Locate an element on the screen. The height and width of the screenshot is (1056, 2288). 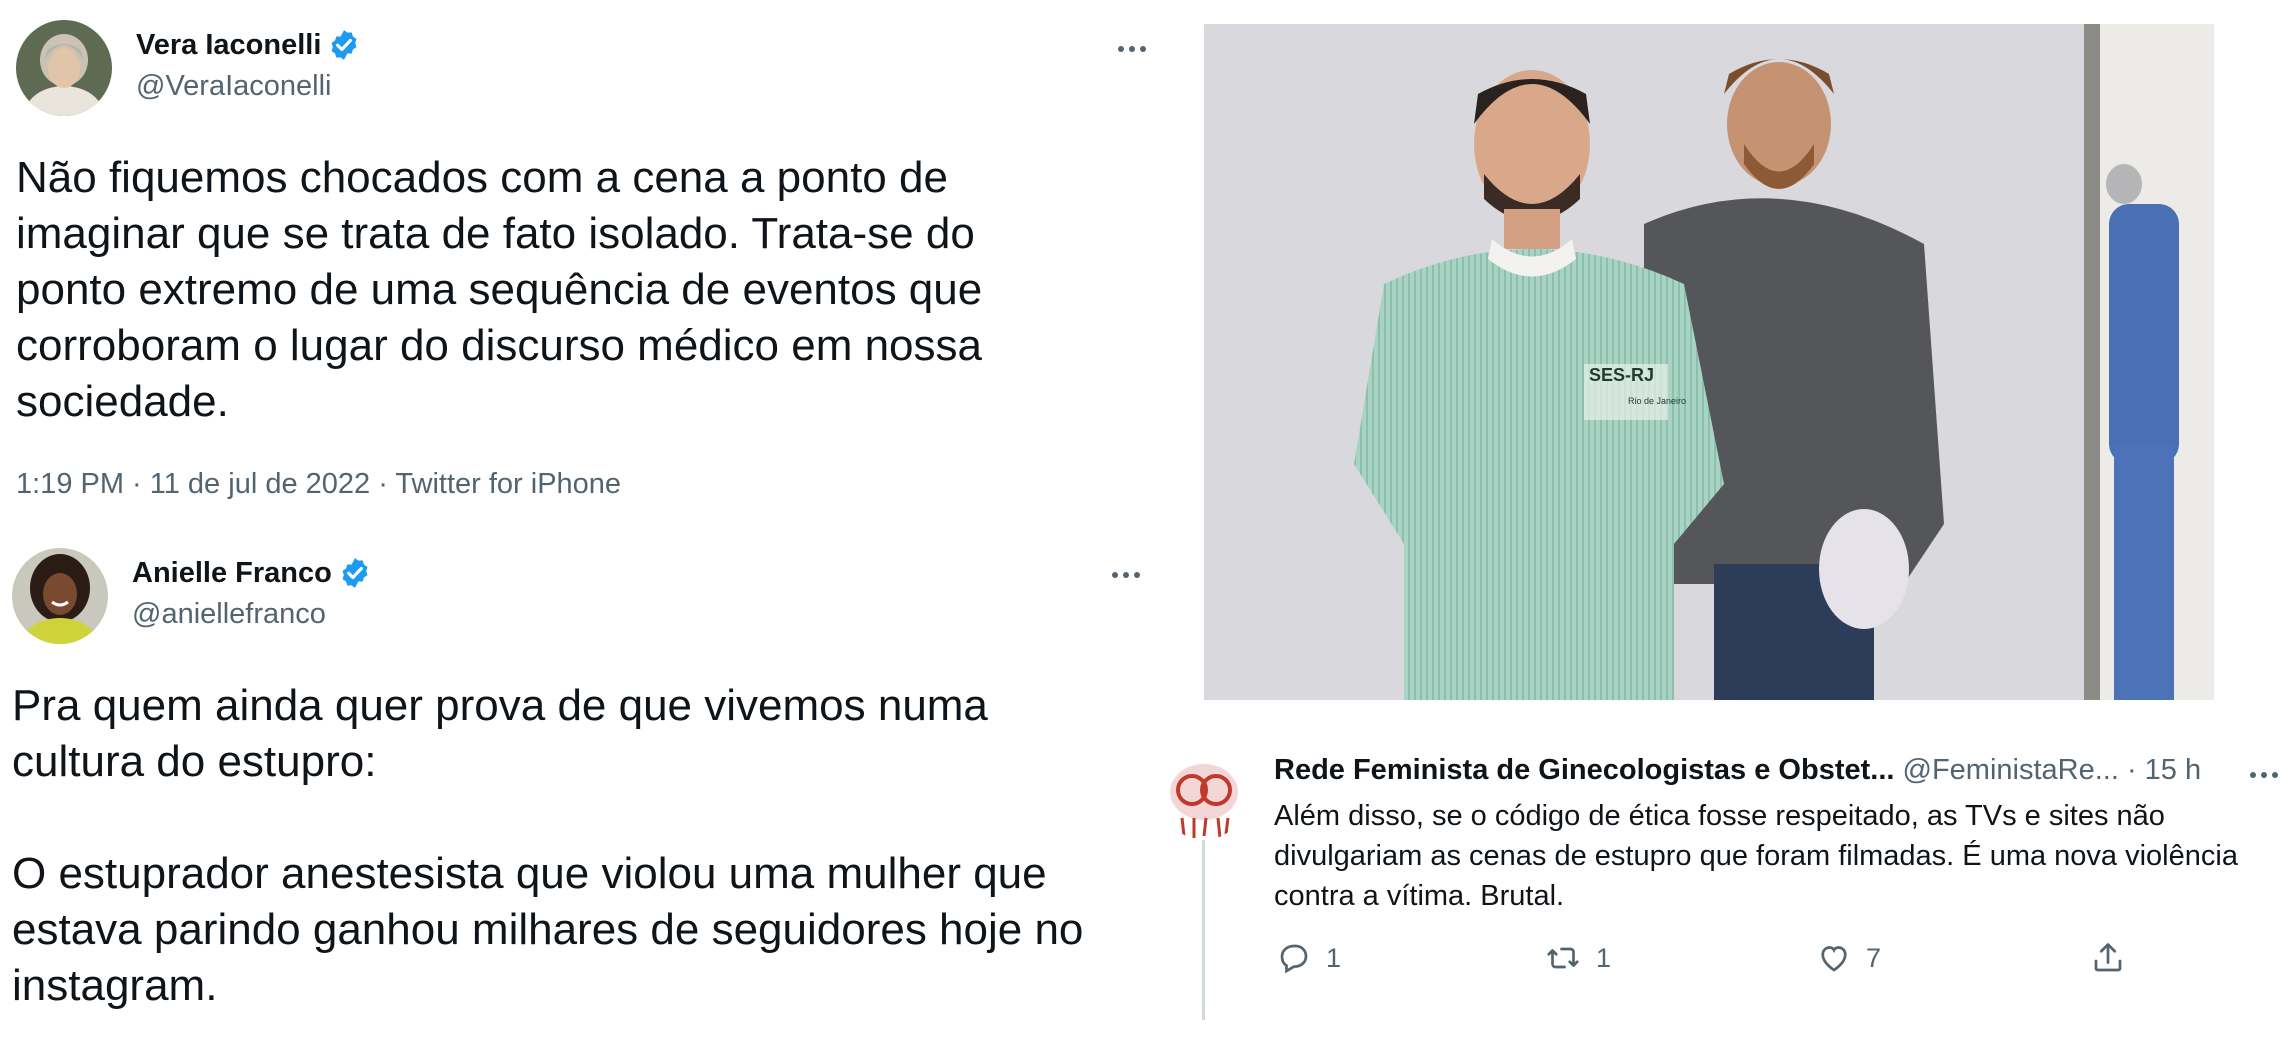
share-icon is located at coordinates (2108, 957).